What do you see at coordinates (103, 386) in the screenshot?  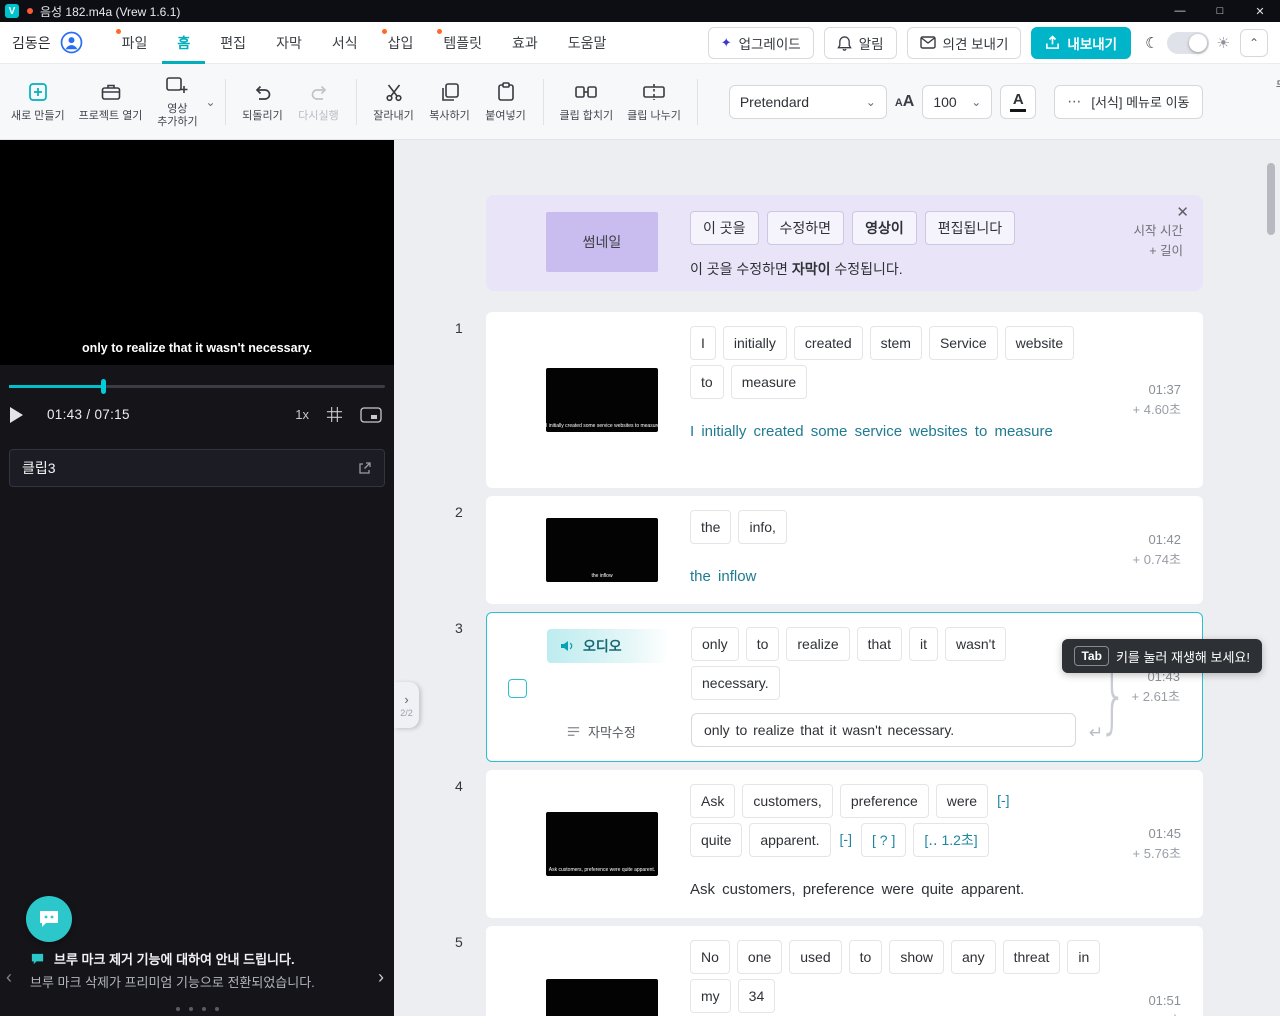 I see `seek-handle` at bounding box center [103, 386].